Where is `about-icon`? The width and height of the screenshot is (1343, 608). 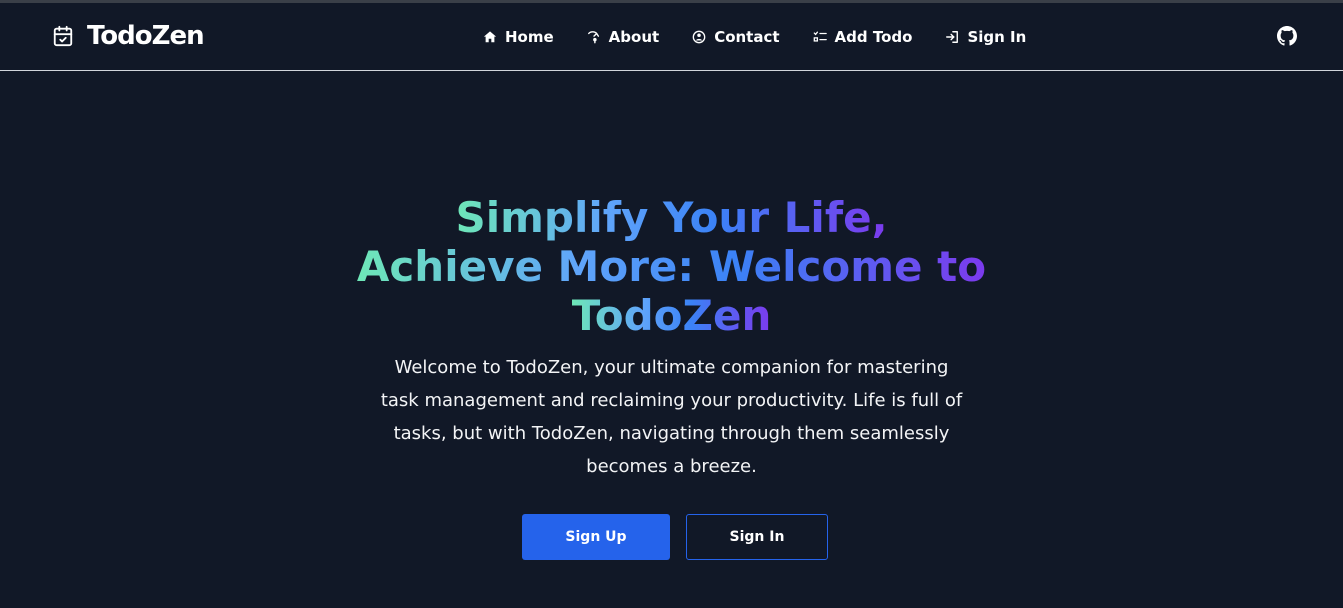 about-icon is located at coordinates (593, 37).